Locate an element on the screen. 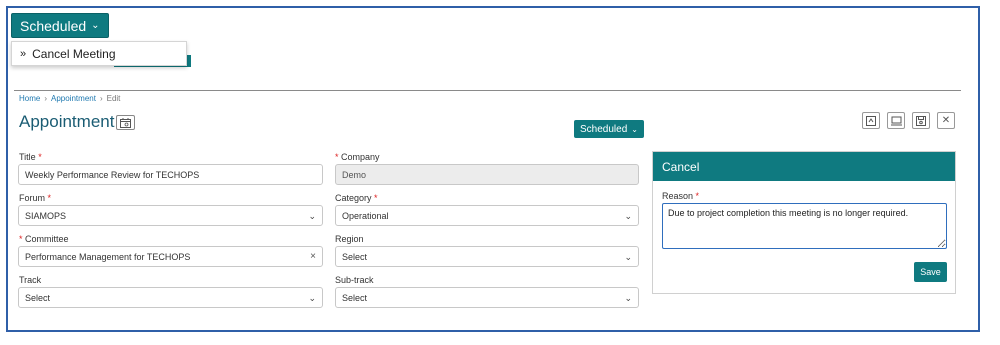 This screenshot has height=345, width=1000. save-toolbar-button is located at coordinates (921, 120).